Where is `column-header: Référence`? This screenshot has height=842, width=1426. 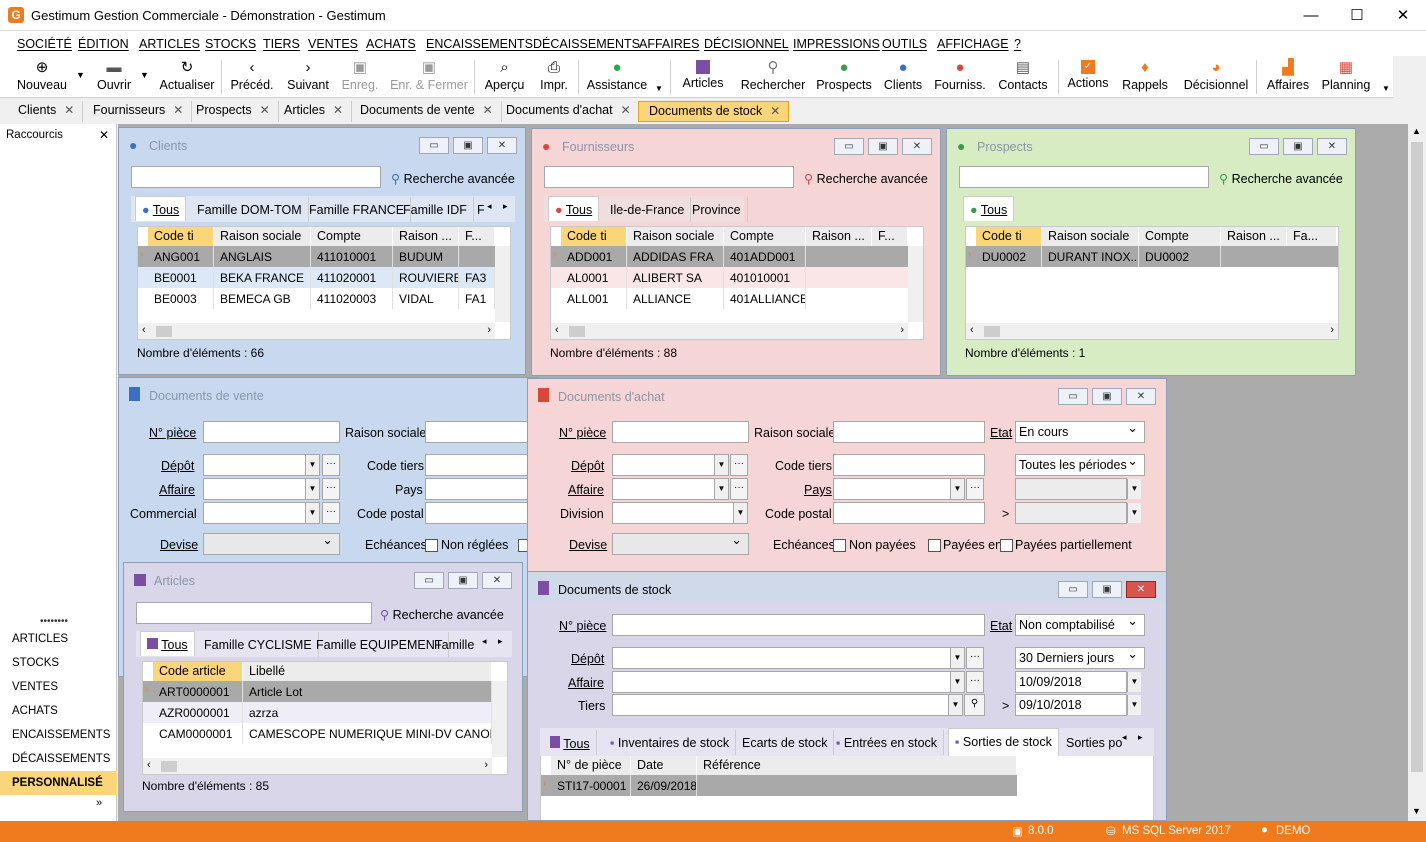
column-header: Référence is located at coordinates (857, 765).